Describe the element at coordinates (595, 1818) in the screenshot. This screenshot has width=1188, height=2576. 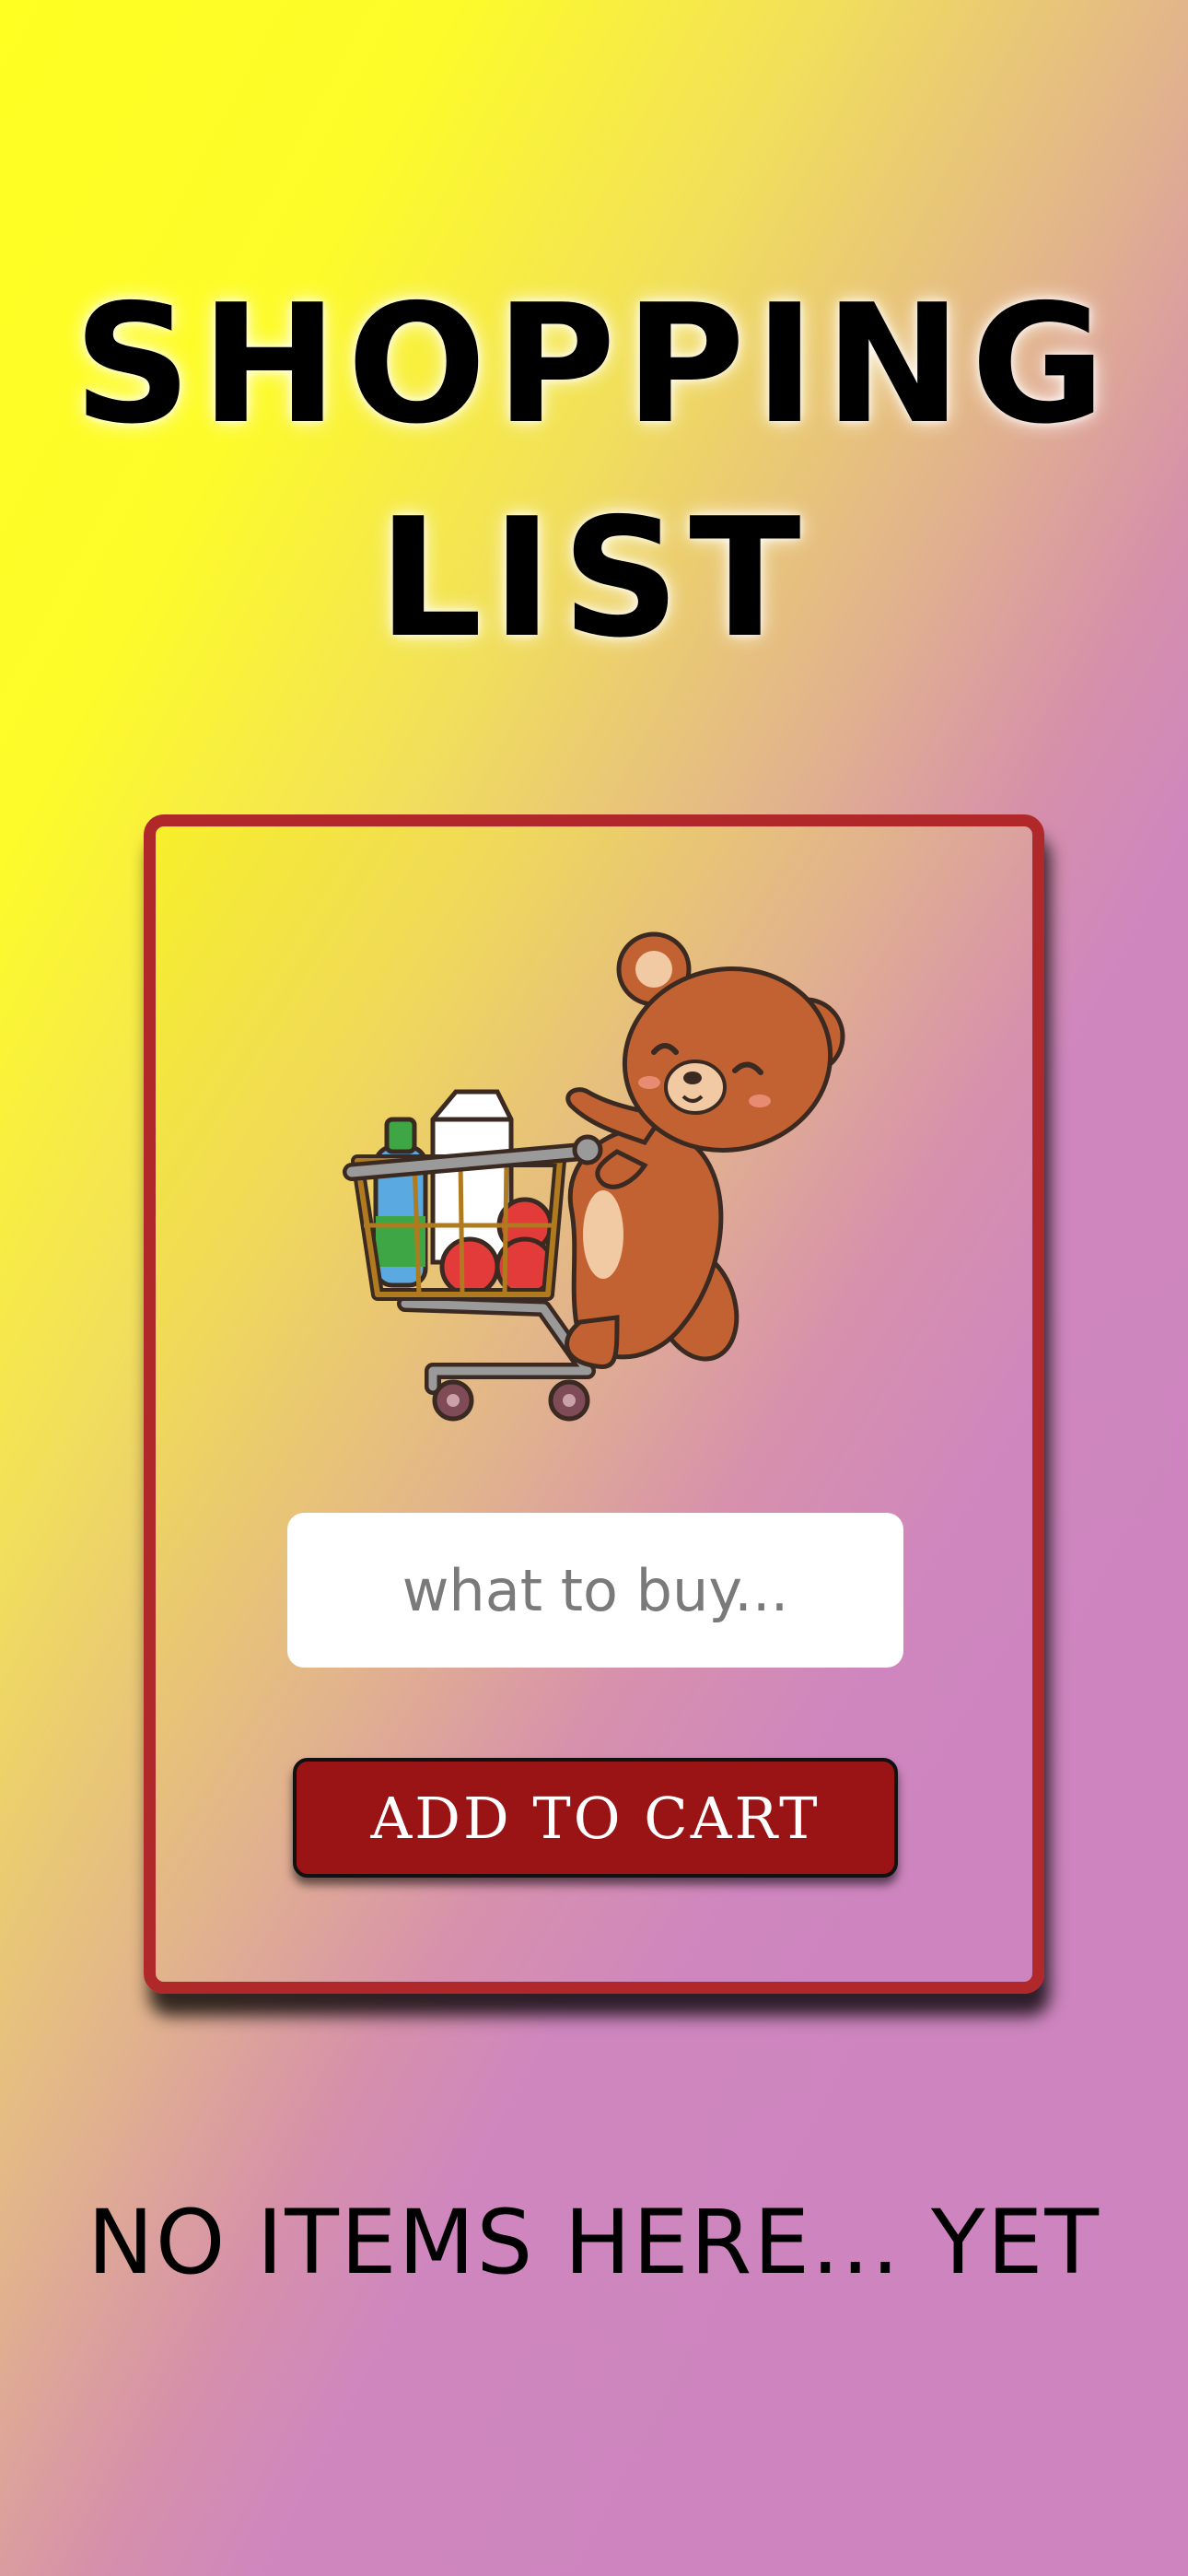
I see `add-to-cart-button: ADD TO CART` at that location.